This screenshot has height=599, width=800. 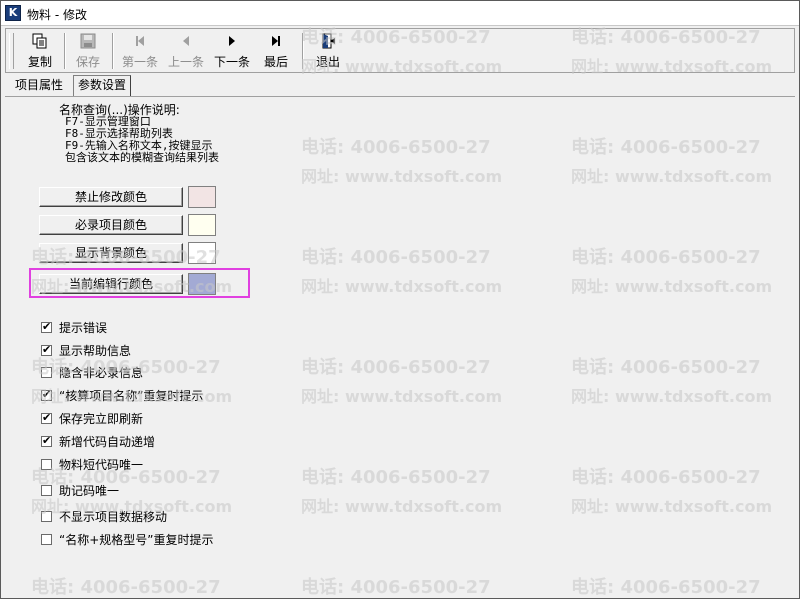 I want to click on title-bar: K 物料 - 修改, so click(x=400, y=13).